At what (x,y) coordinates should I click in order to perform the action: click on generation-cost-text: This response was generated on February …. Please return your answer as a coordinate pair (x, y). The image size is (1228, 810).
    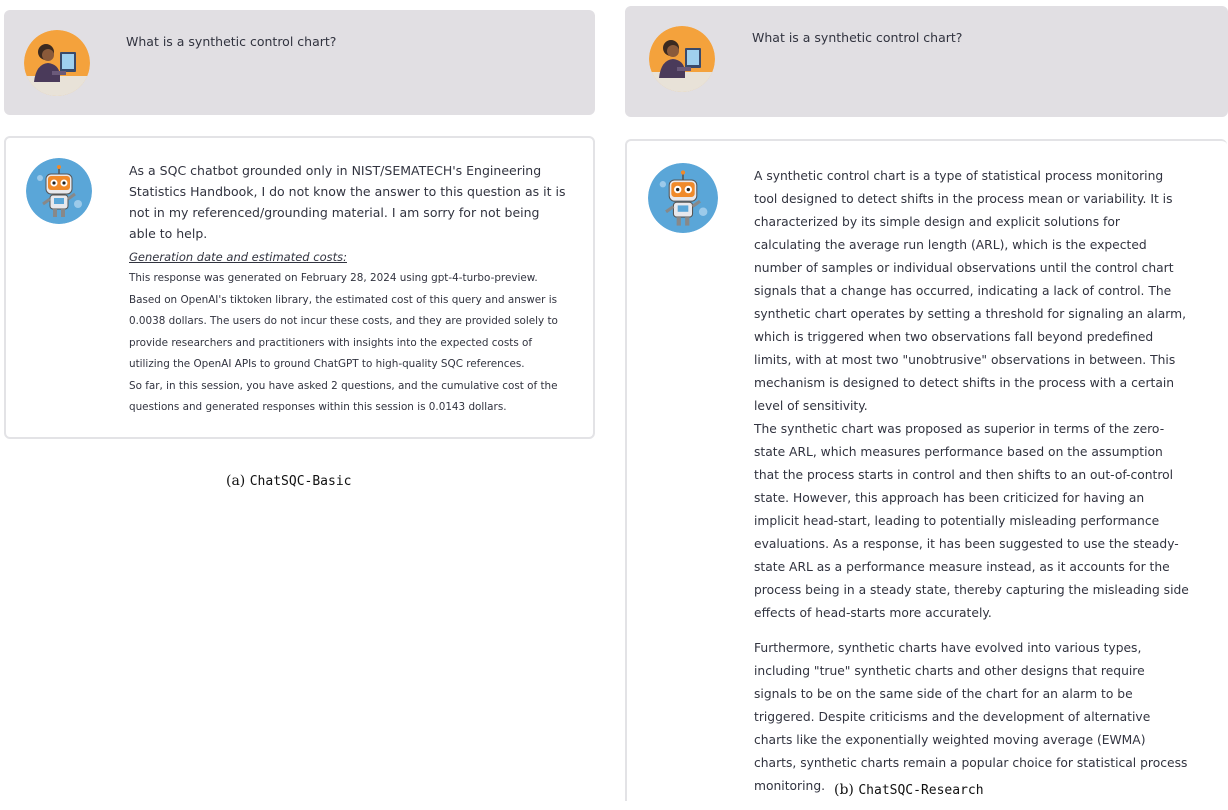
    Looking at the image, I should click on (343, 321).